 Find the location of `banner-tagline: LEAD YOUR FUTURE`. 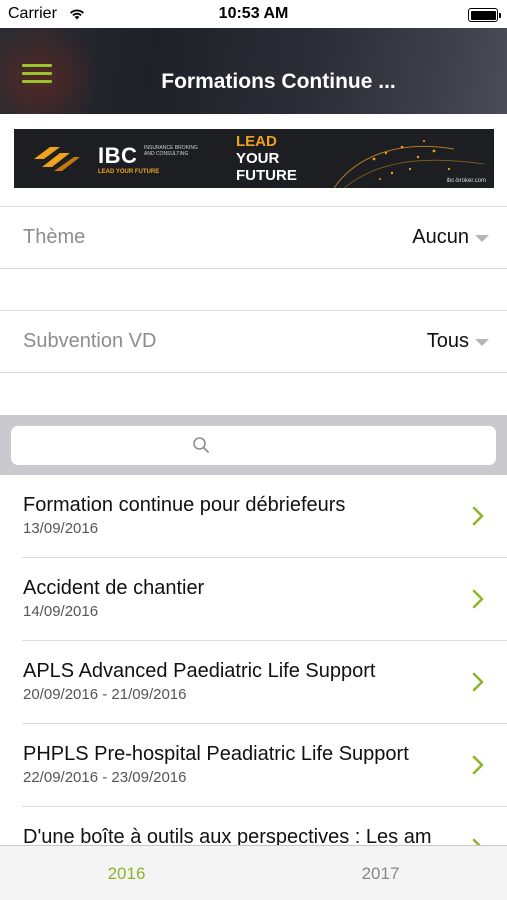

banner-tagline: LEAD YOUR FUTURE is located at coordinates (129, 172).